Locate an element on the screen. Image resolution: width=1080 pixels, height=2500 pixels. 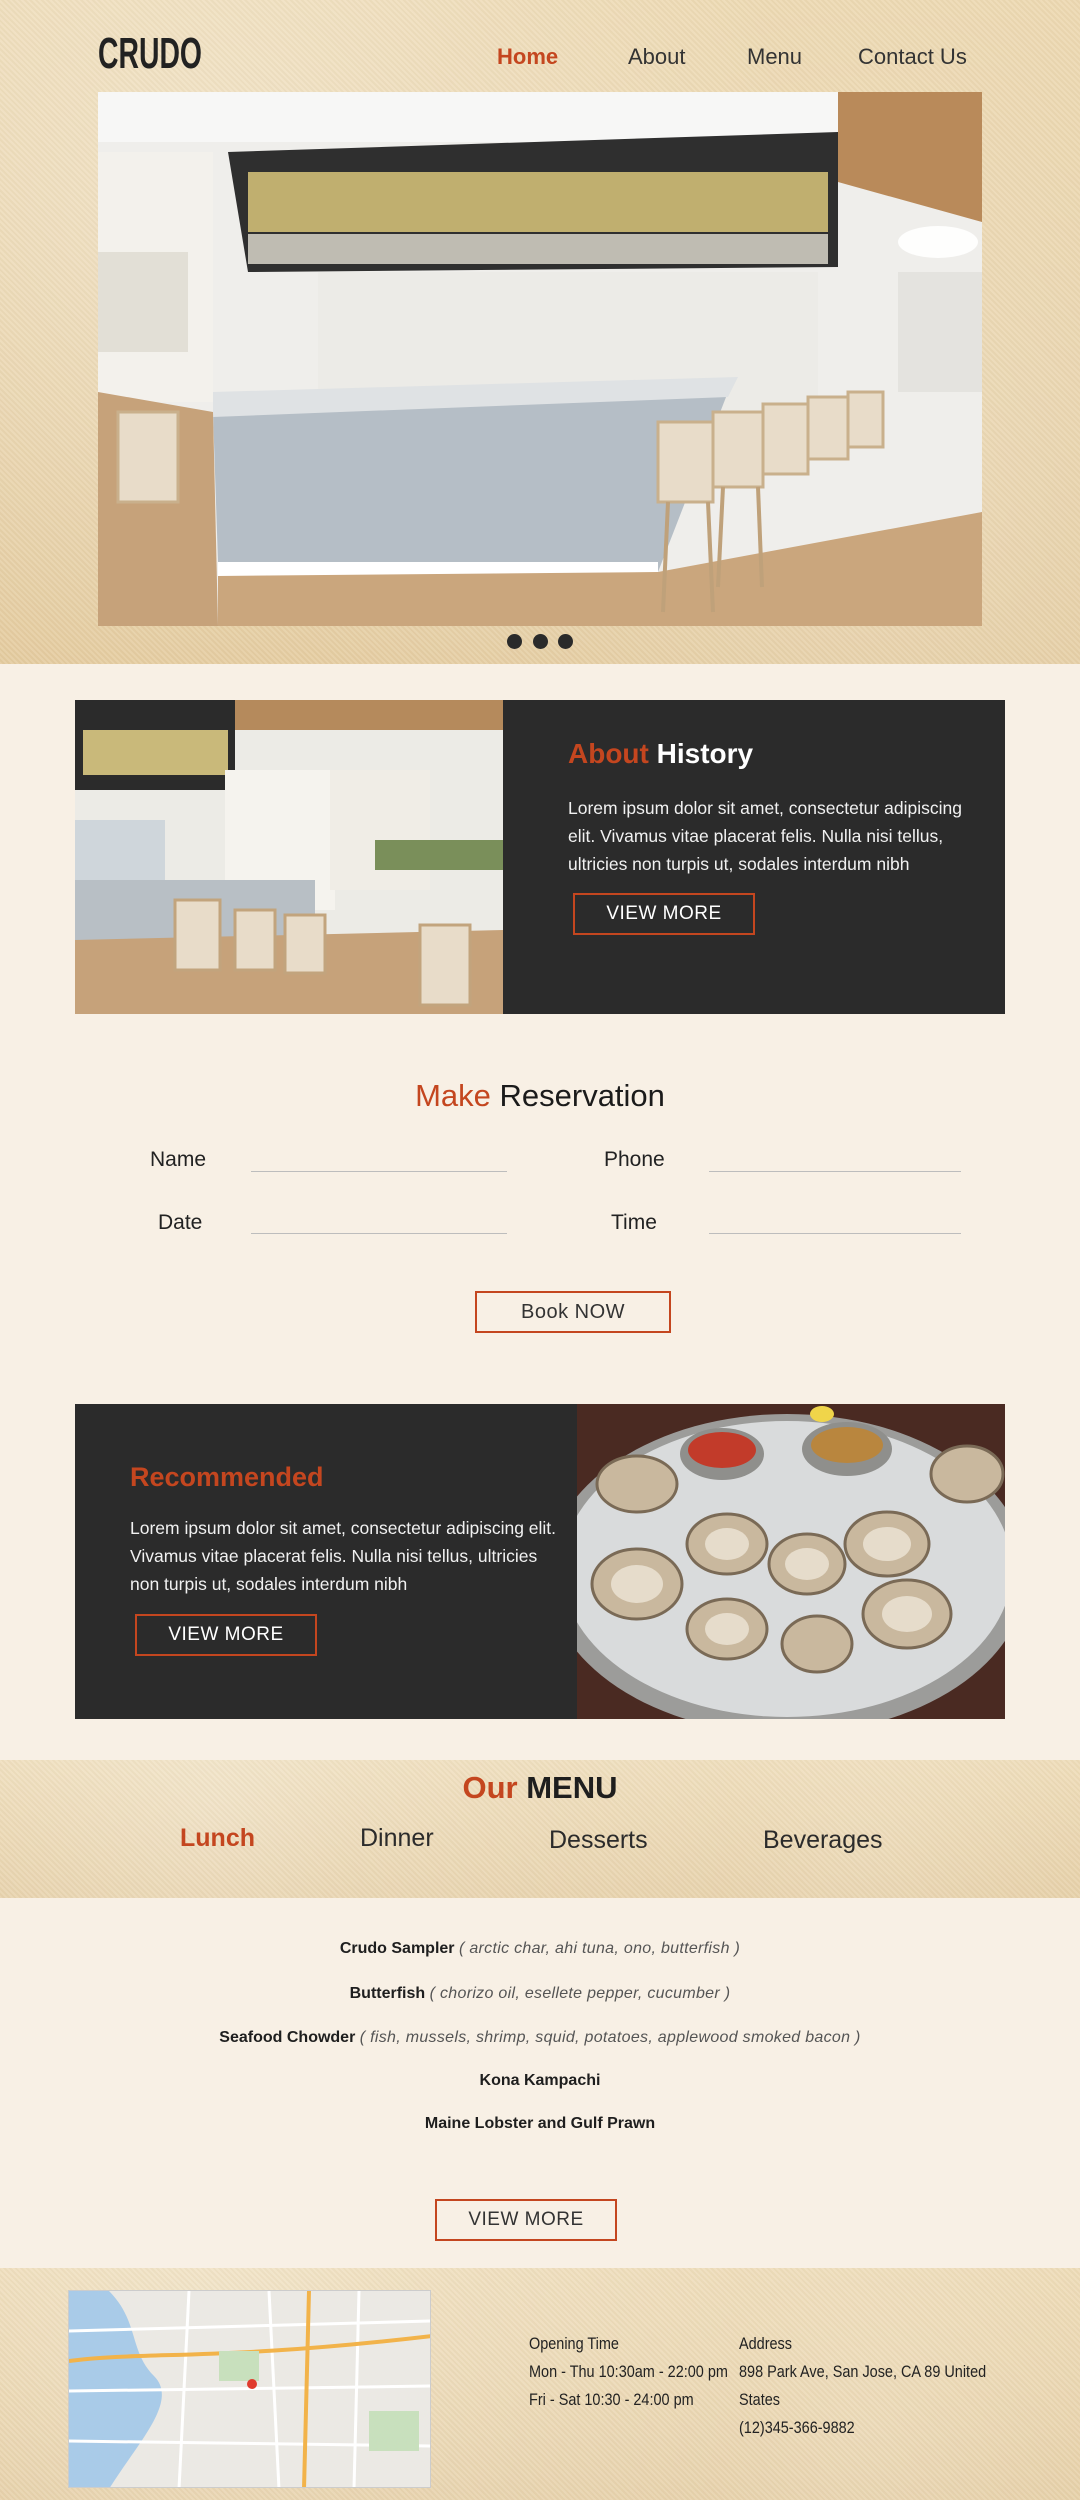
nav-contact-us: Contact Us is located at coordinates (912, 57).